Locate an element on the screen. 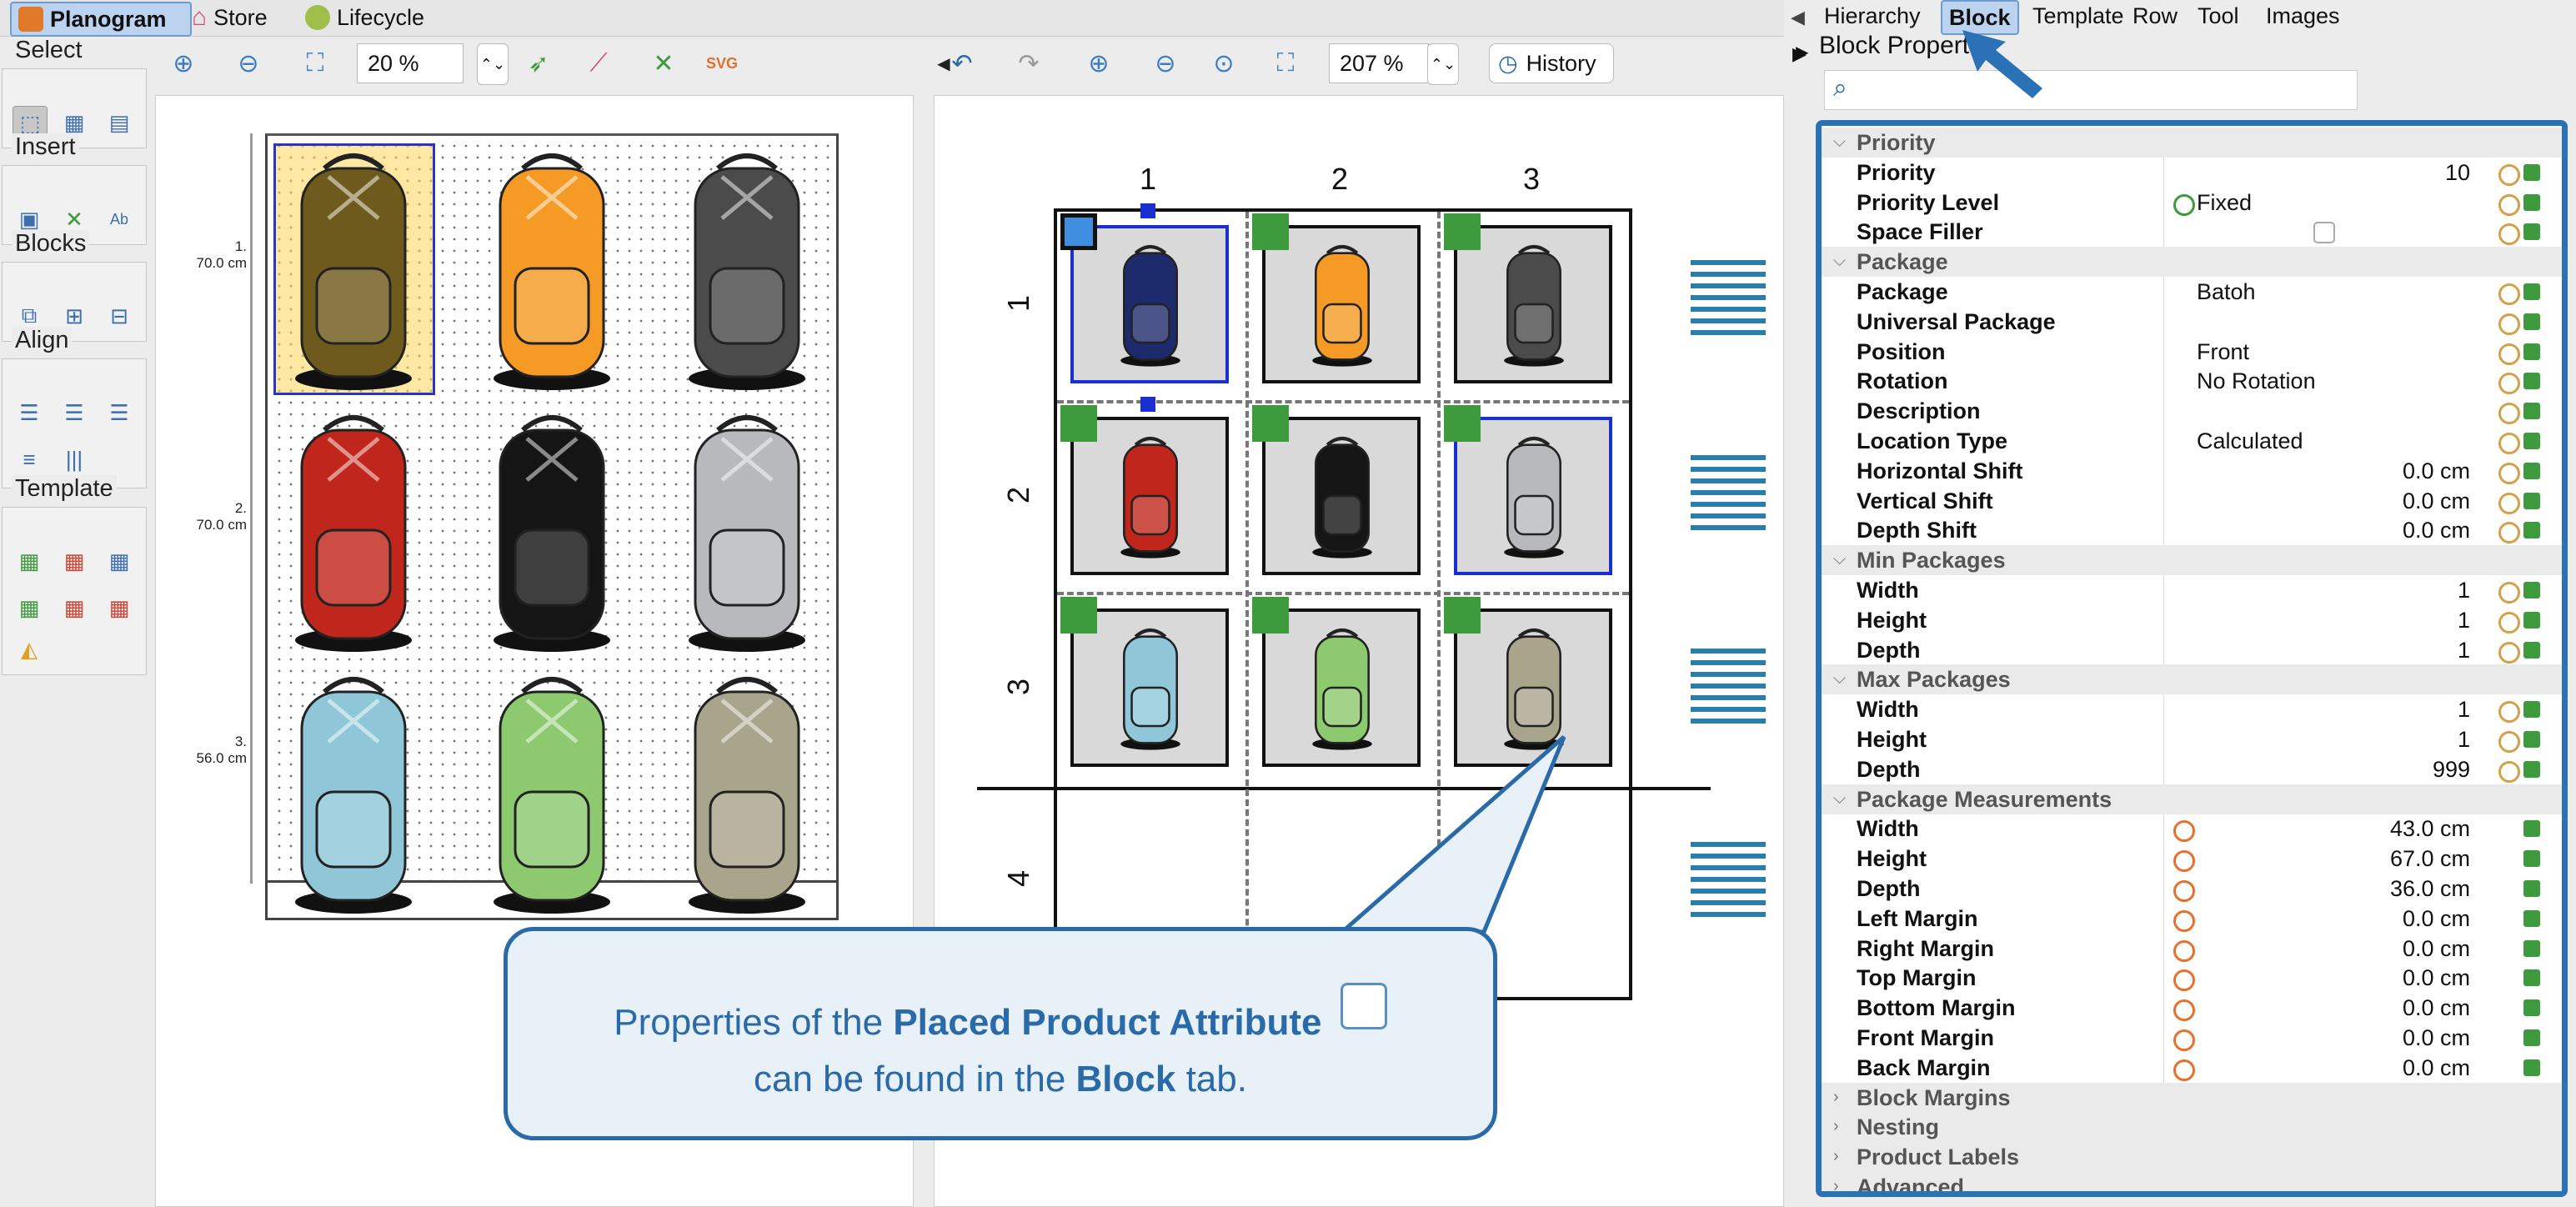 Image resolution: width=2576 pixels, height=1207 pixels. planogram-zoom-stepper: ⌃⌄ is located at coordinates (493, 64).